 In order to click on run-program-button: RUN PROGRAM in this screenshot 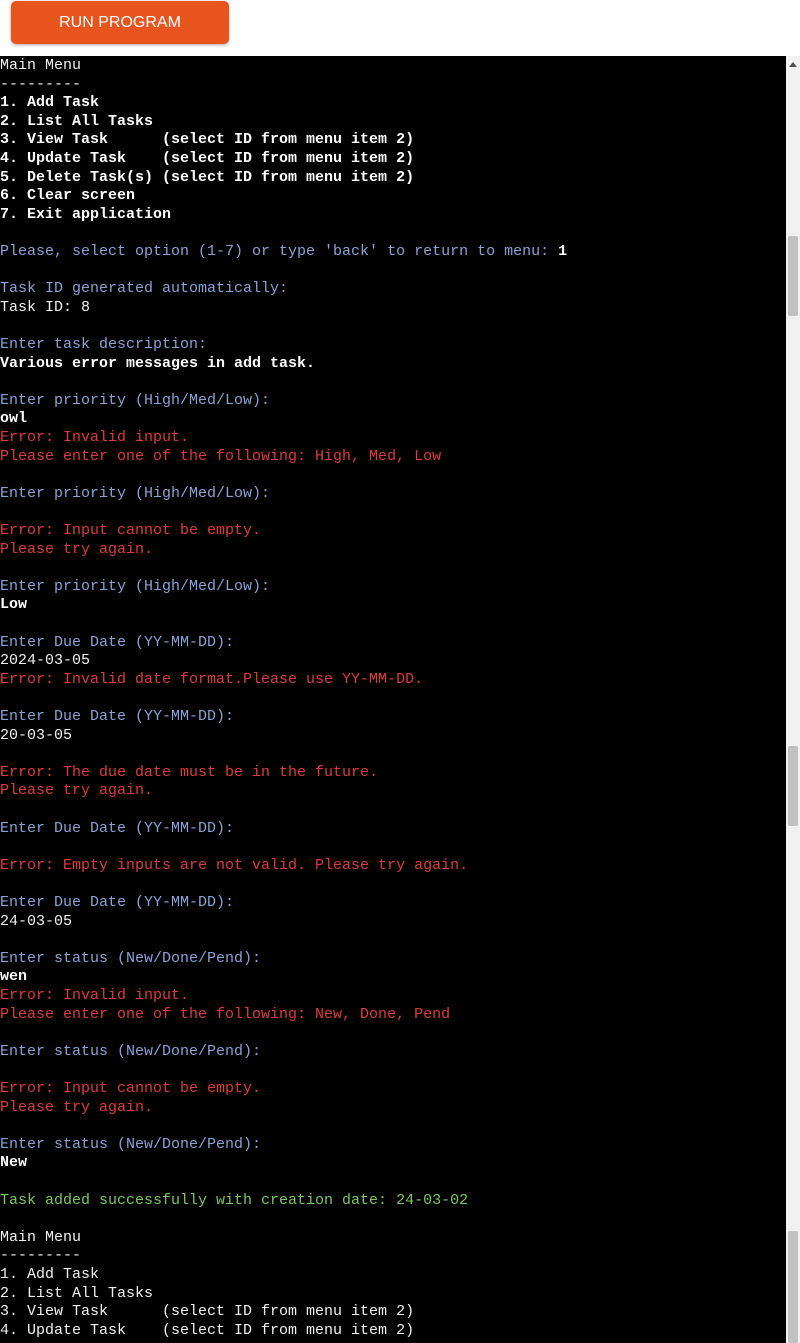, I will do `click(120, 22)`.